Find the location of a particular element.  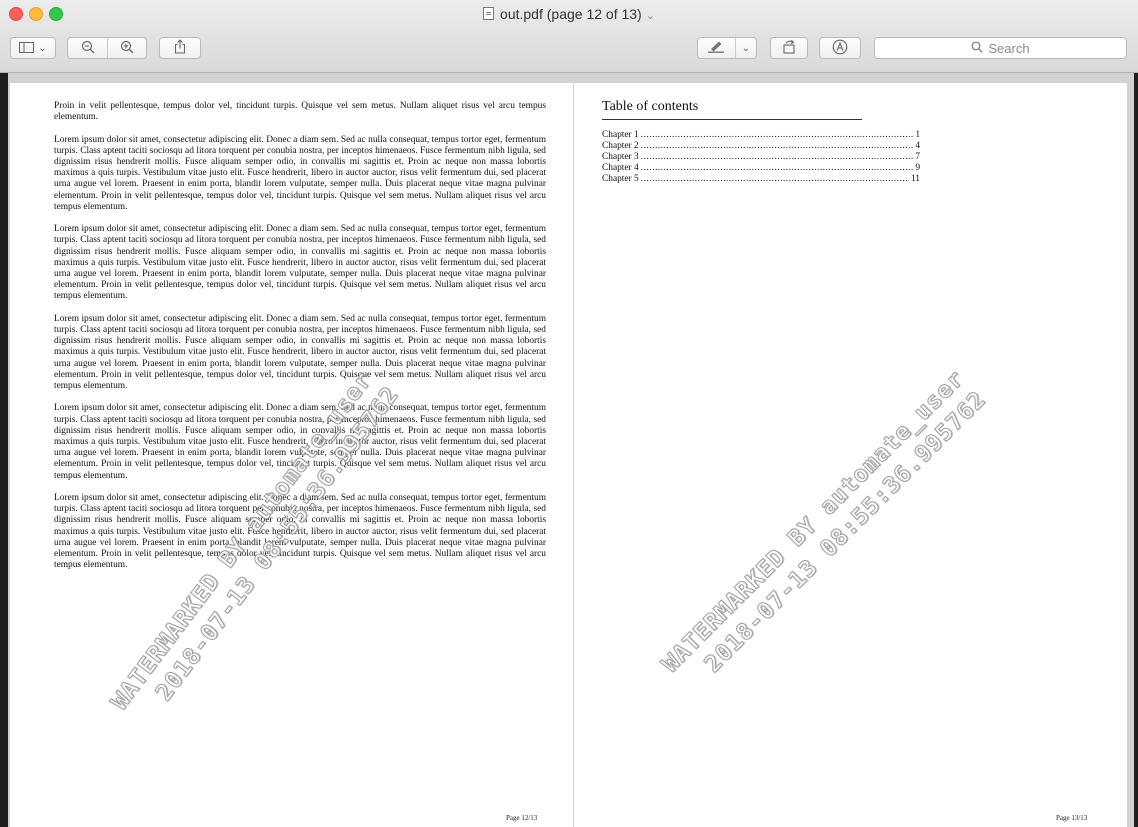

zoom-in-button is located at coordinates (127, 48).